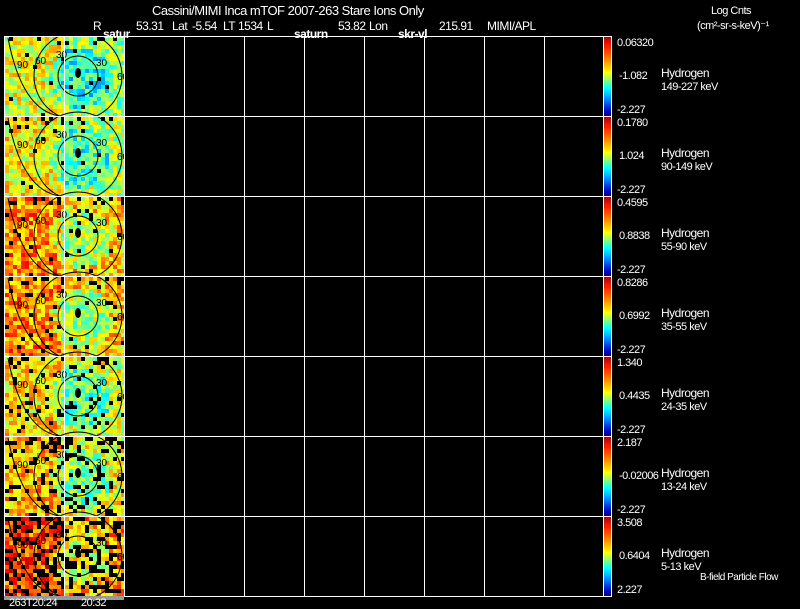 The height and width of the screenshot is (609, 800). I want to click on colorbar-mid: 0.6992, so click(634, 316).